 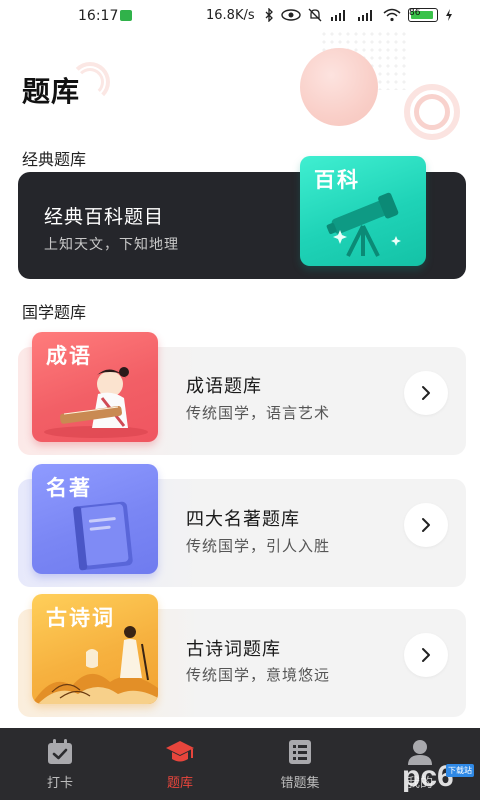 I want to click on list-icon, so click(x=300, y=752).